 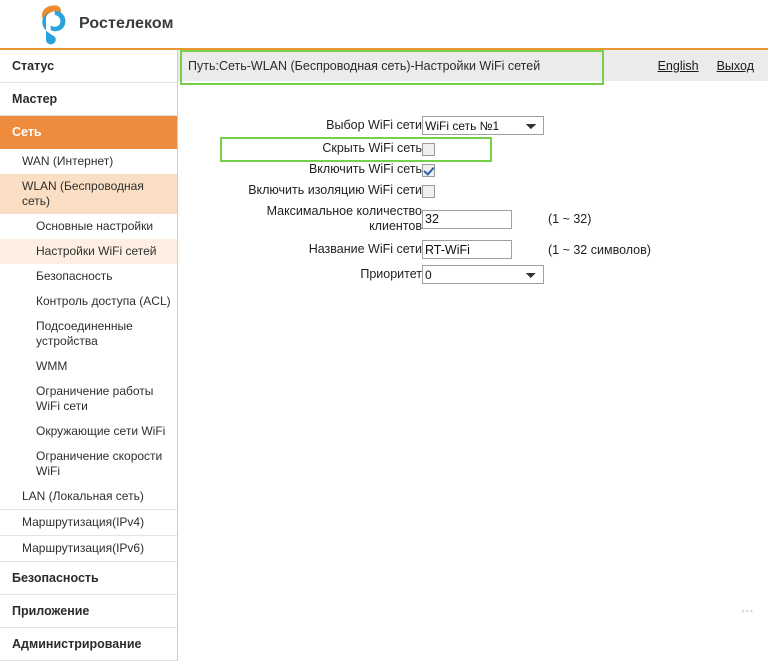 What do you see at coordinates (599, 148) in the screenshot?
I see `hint-hide-wifi-network` at bounding box center [599, 148].